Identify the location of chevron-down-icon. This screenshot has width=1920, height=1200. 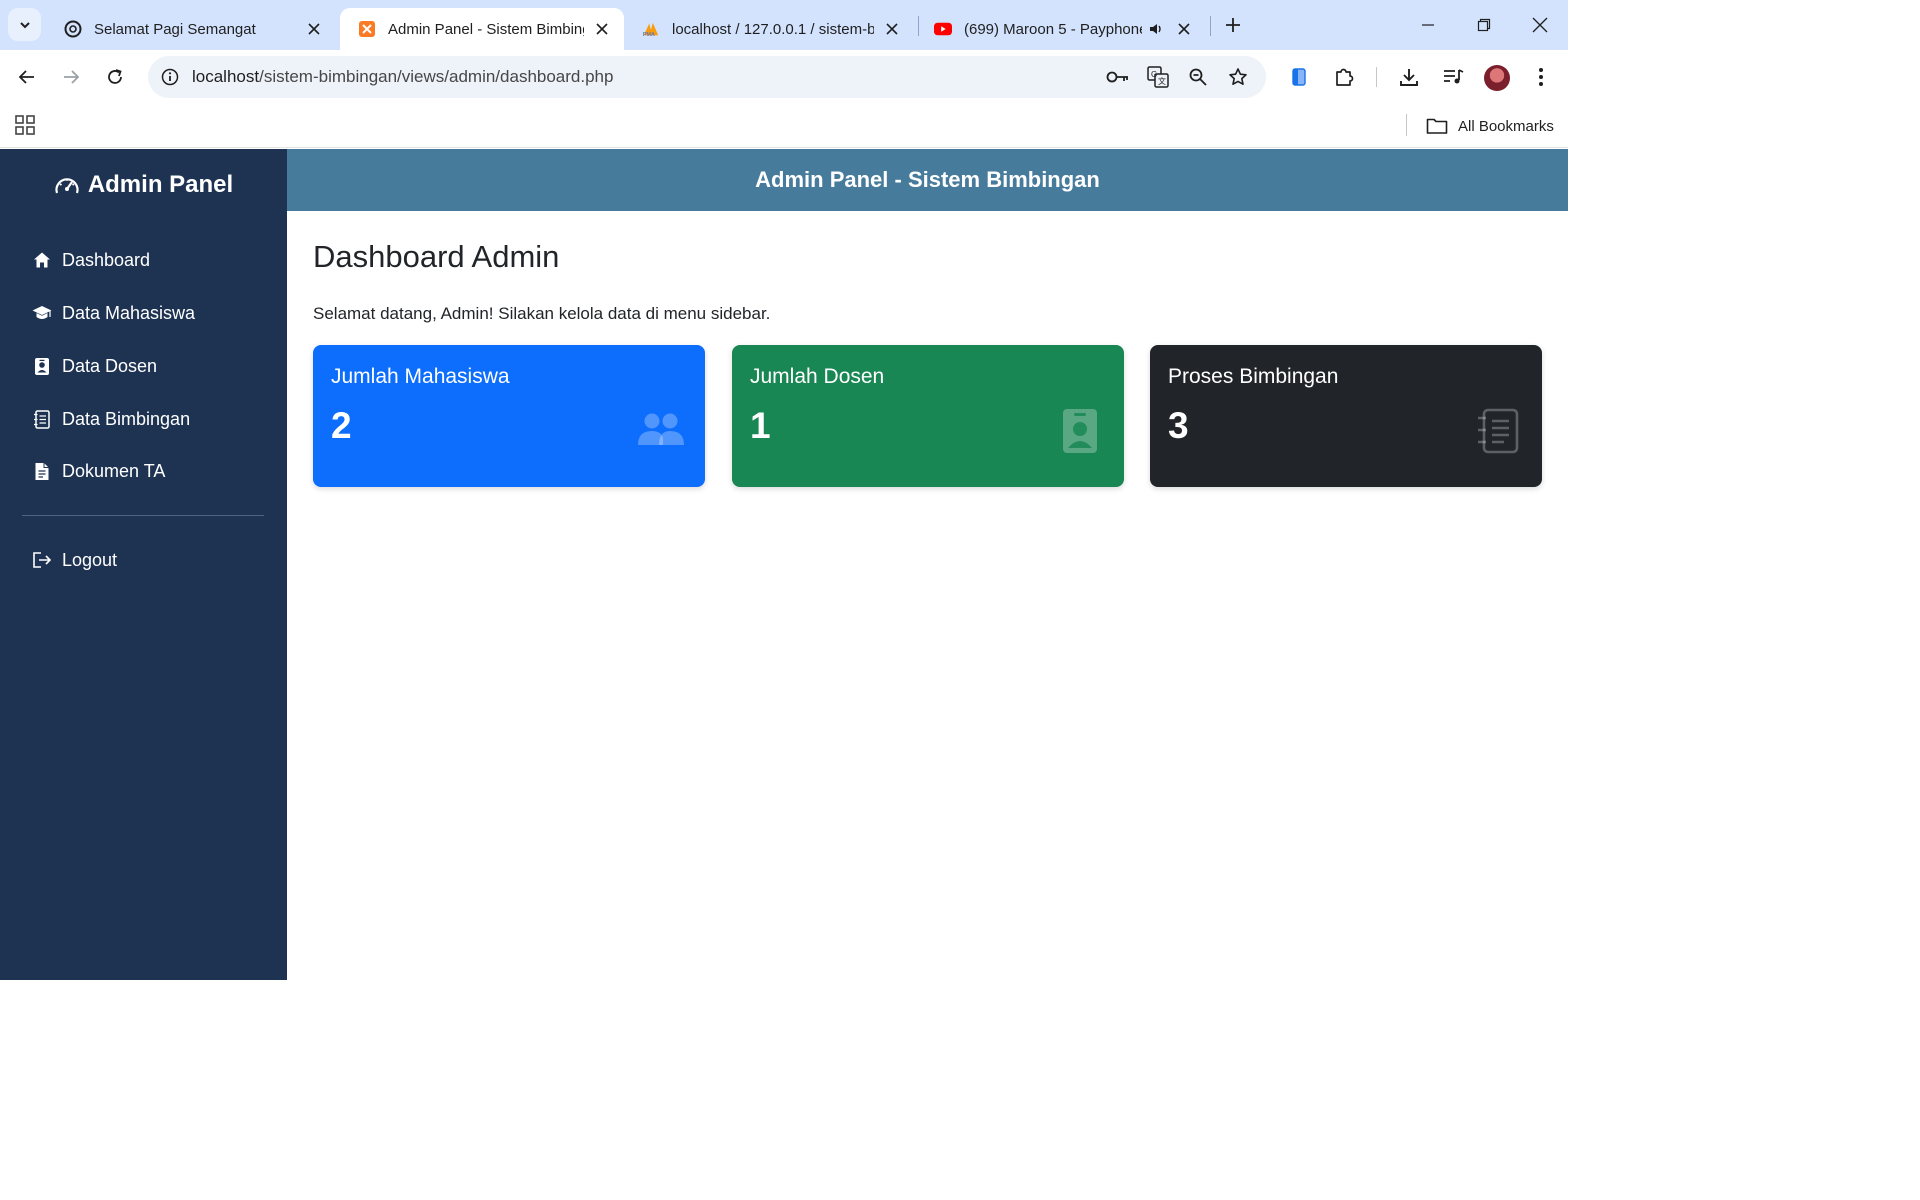
(24, 24).